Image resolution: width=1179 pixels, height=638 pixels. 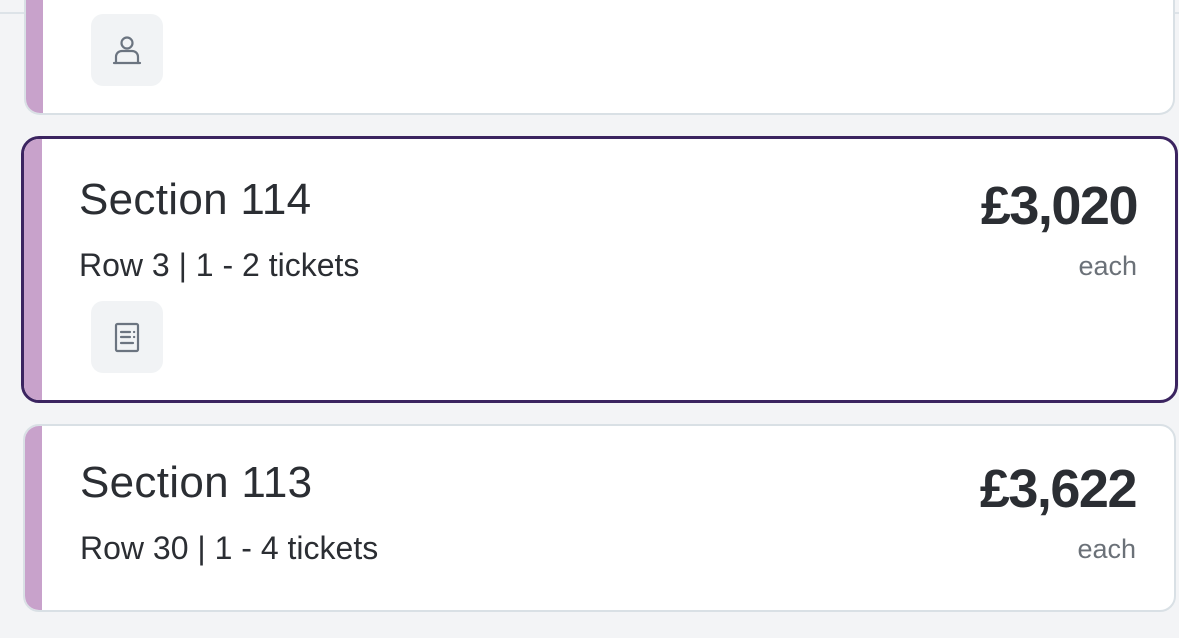 What do you see at coordinates (195, 199) in the screenshot?
I see `listing-section: Section 114` at bounding box center [195, 199].